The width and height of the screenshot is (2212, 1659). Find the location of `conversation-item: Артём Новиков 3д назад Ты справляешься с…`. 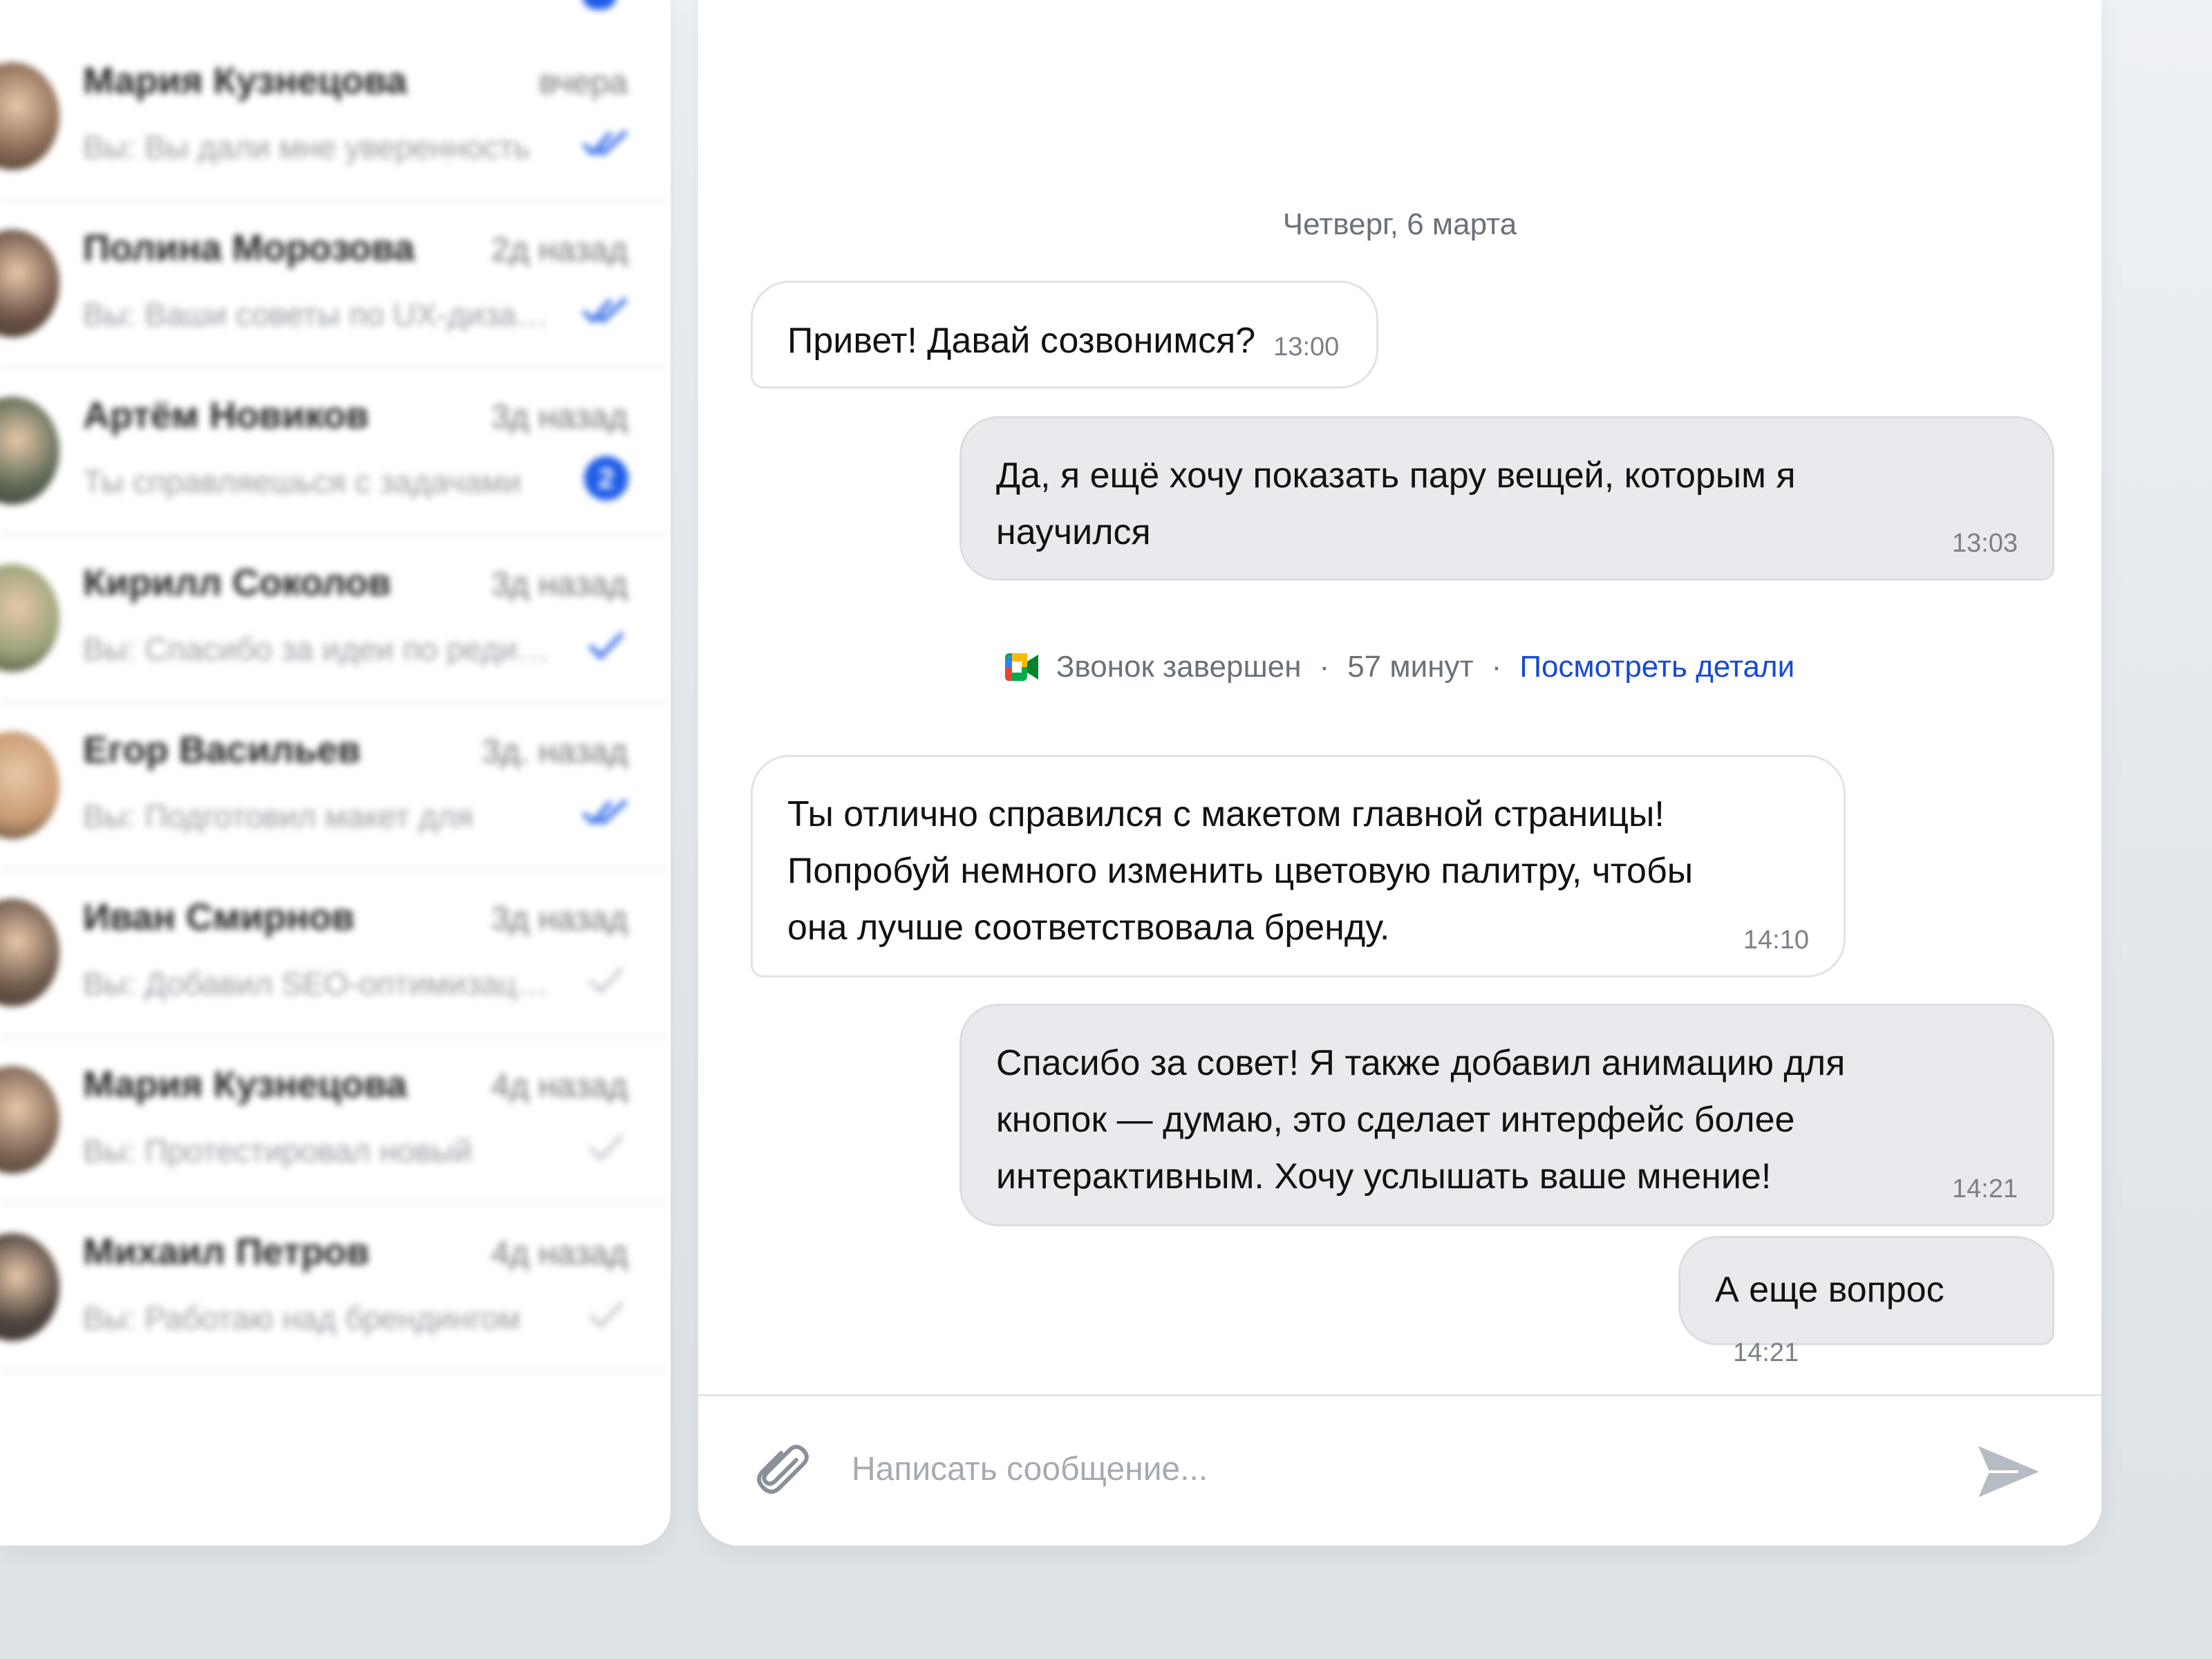

conversation-item: Артём Новиков 3д назад Ты справляешься с… is located at coordinates (335, 452).